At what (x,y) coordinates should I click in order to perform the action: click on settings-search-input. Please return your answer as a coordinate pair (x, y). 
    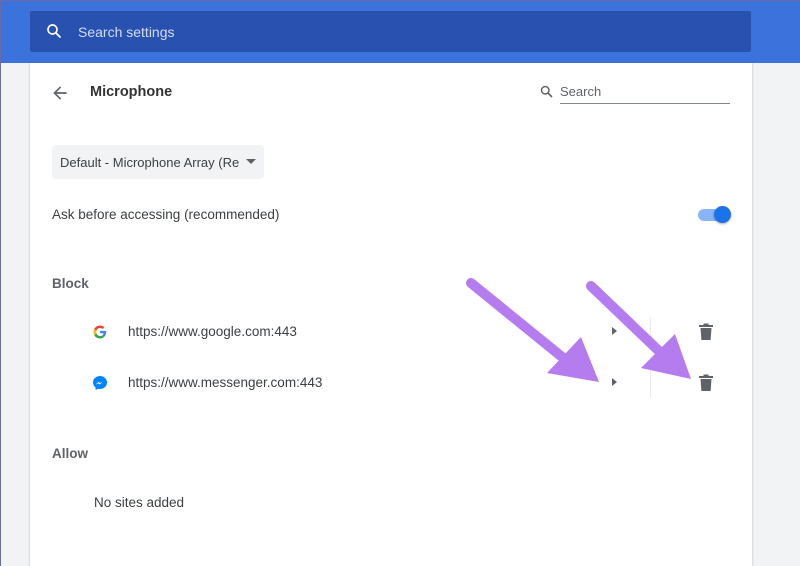
    Looking at the image, I should click on (403, 31).